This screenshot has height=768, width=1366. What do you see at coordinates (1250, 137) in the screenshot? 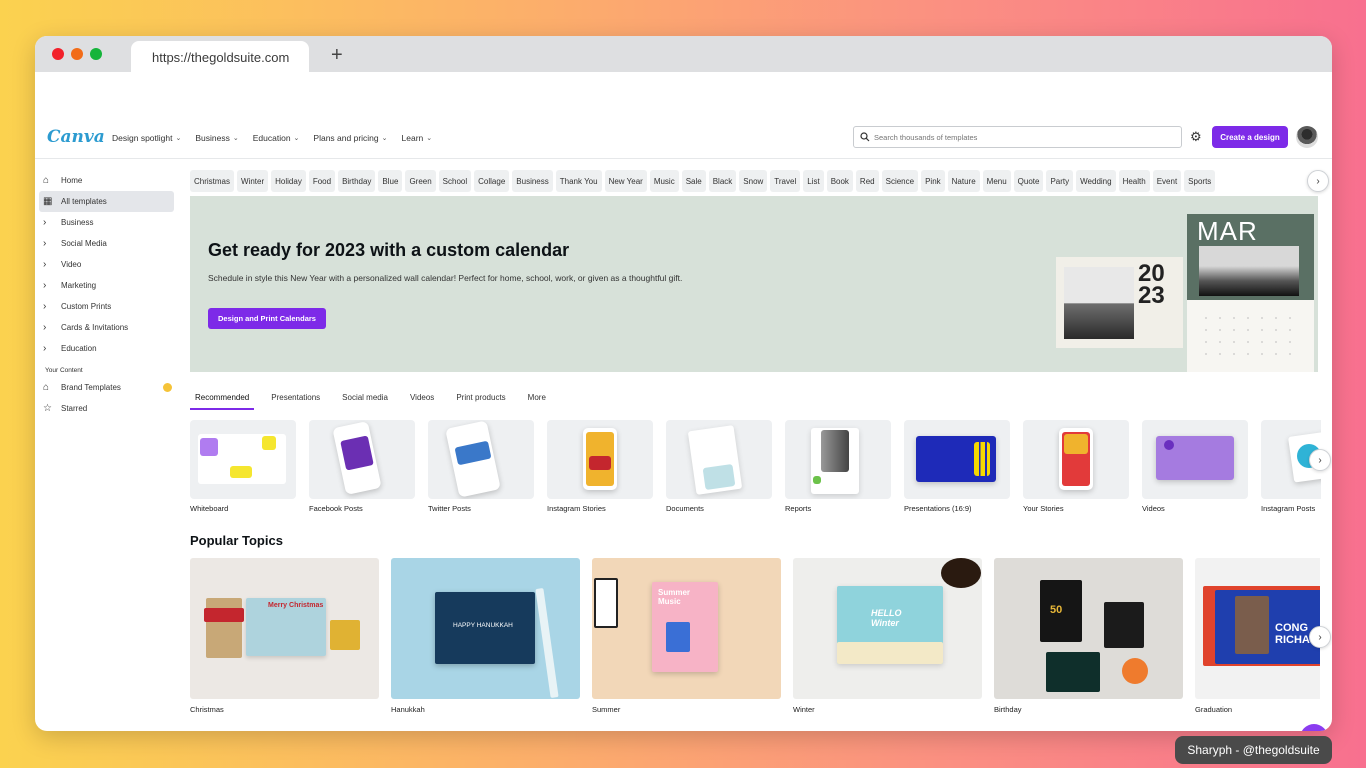
I see `create-design-button: Create a design` at bounding box center [1250, 137].